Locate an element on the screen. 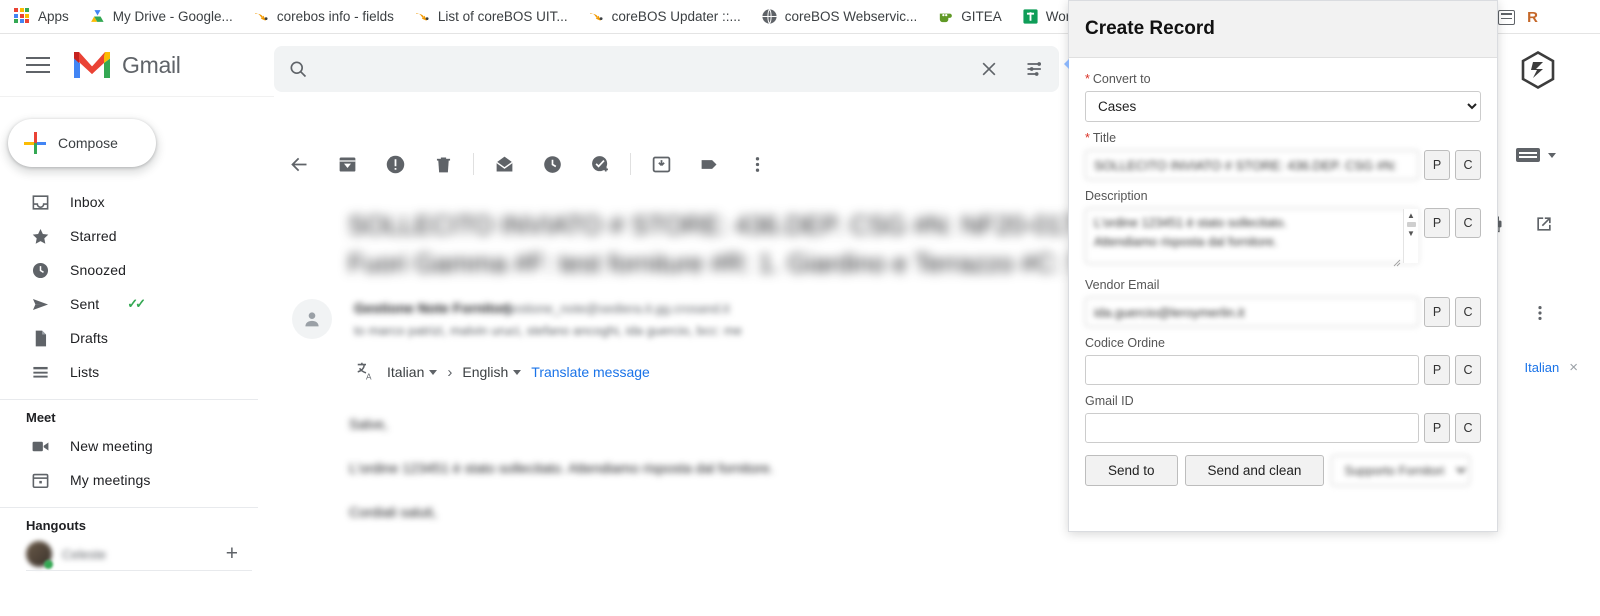  delete-icon is located at coordinates (443, 164).